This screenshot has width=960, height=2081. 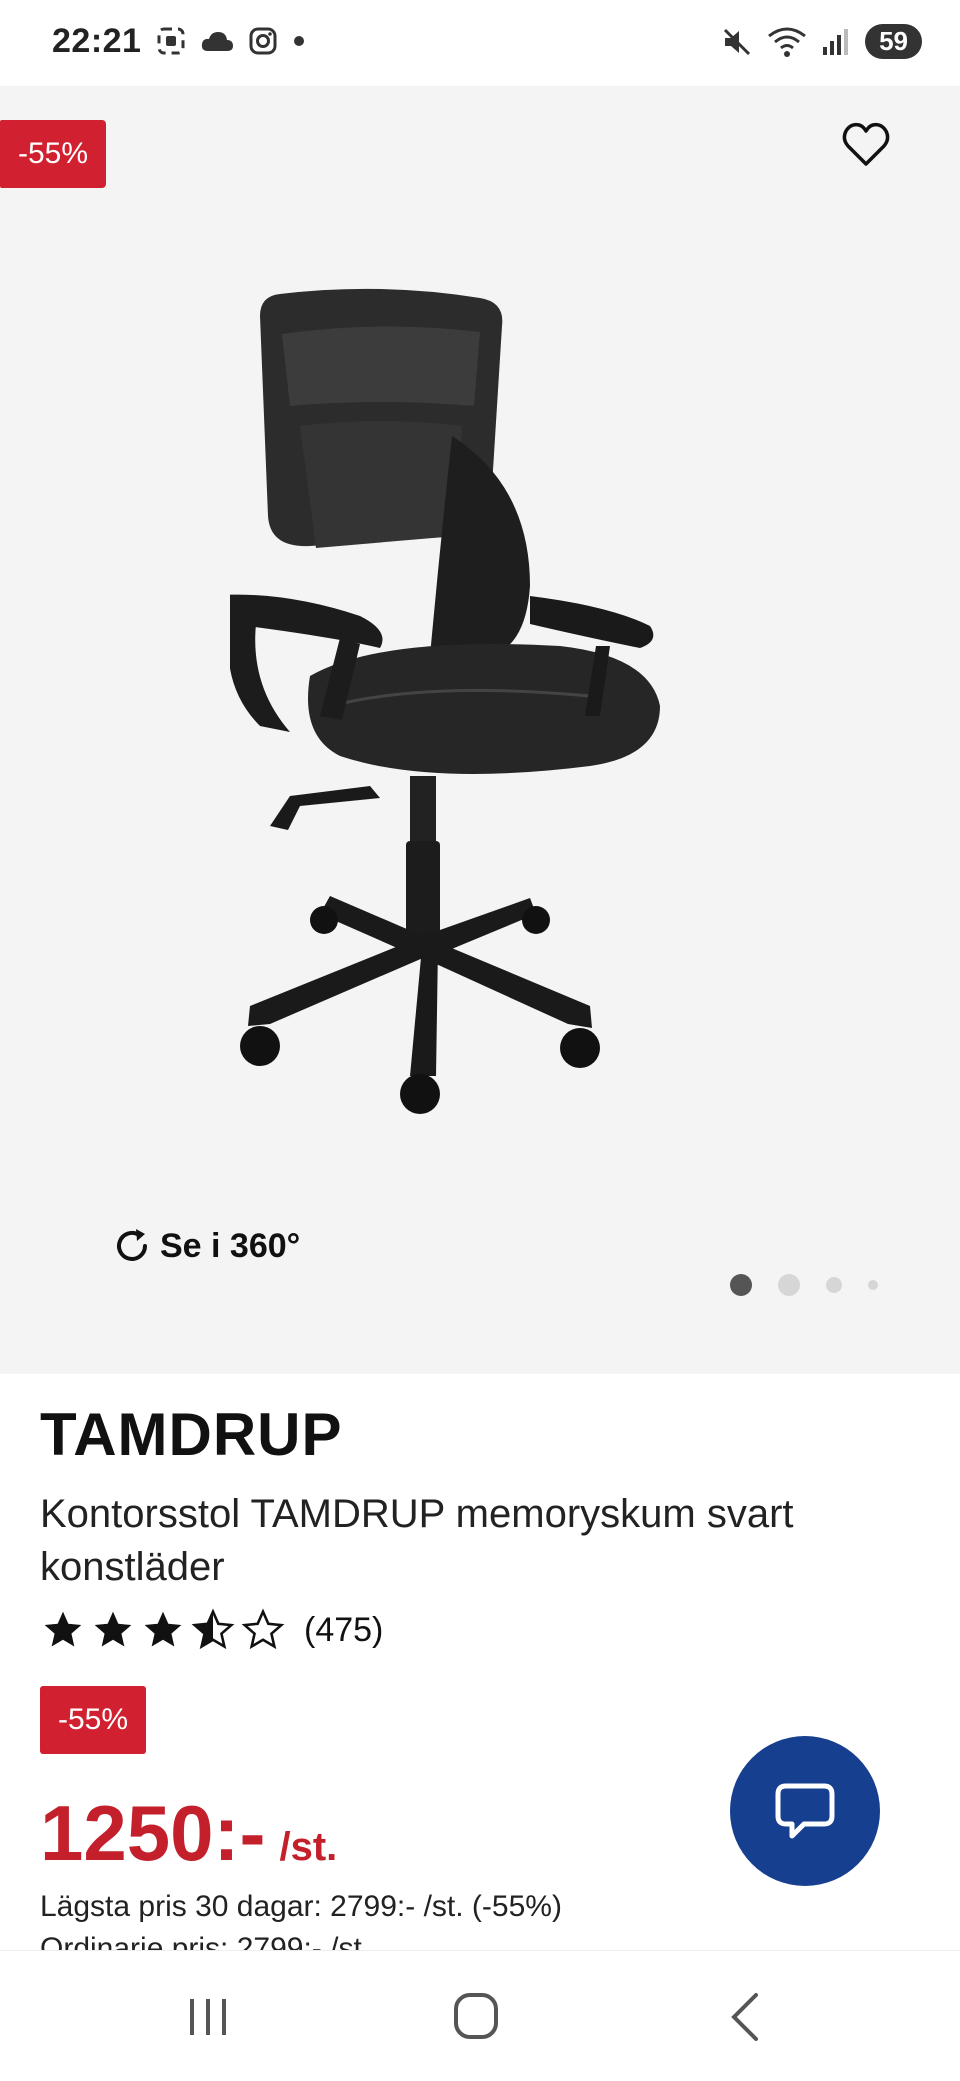 I want to click on star-empty-icon, so click(x=263, y=1629).